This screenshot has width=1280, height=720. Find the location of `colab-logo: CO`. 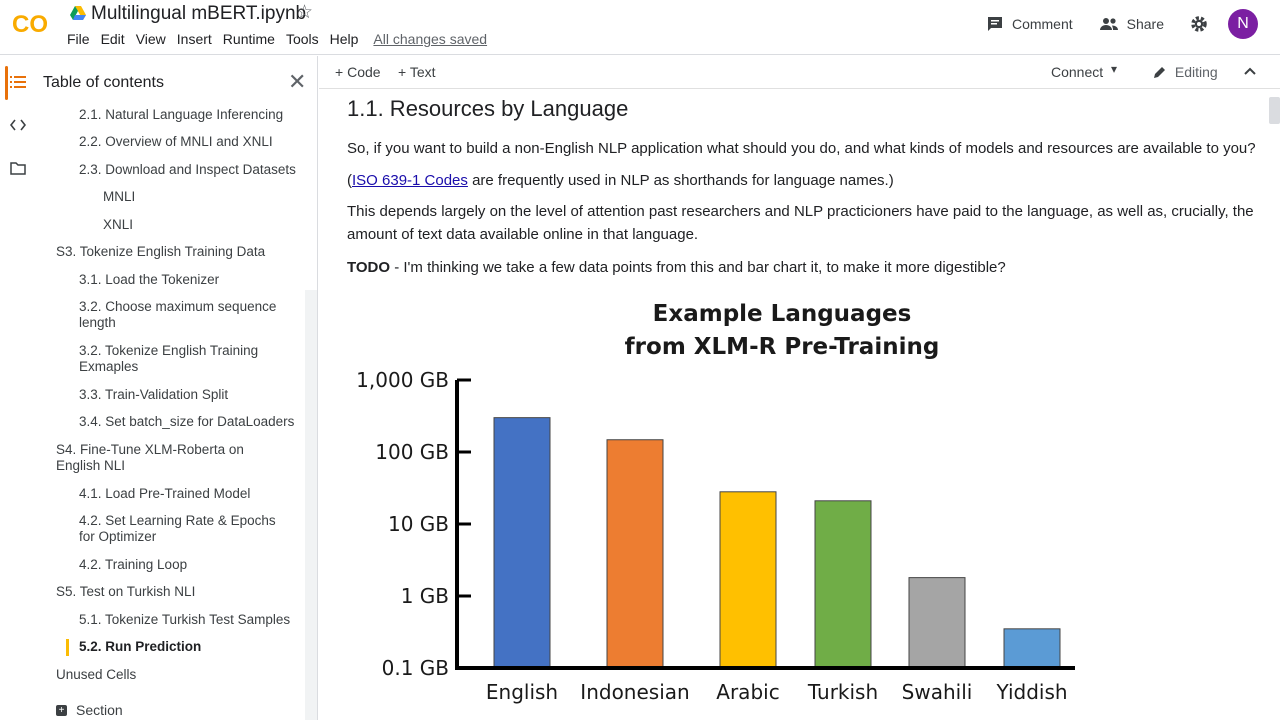

colab-logo: CO is located at coordinates (33, 23).